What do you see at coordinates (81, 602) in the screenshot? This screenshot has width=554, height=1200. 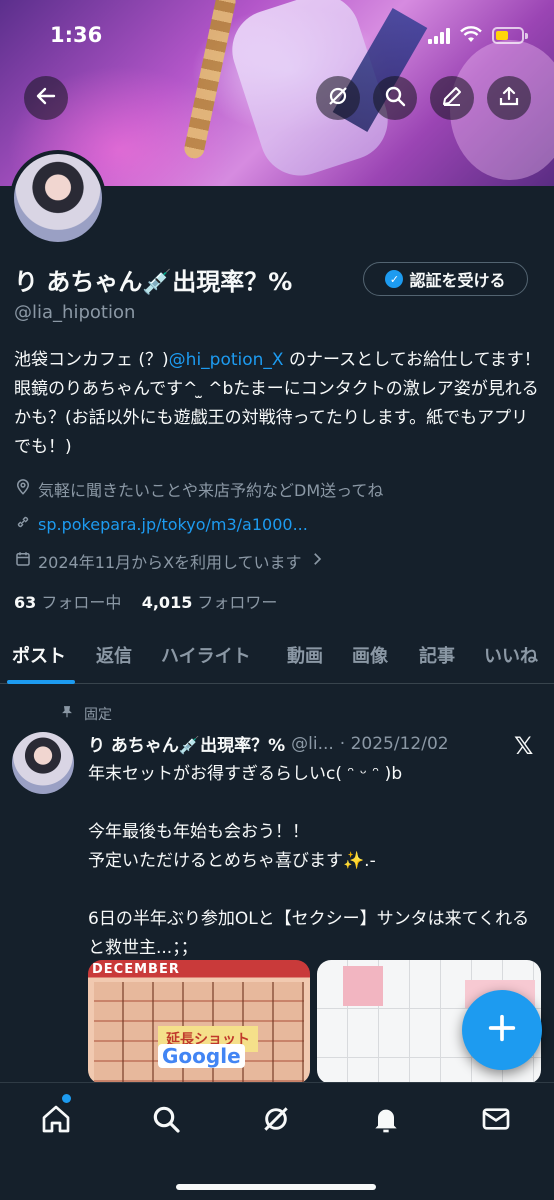 I see `following-label: フォロー中` at bounding box center [81, 602].